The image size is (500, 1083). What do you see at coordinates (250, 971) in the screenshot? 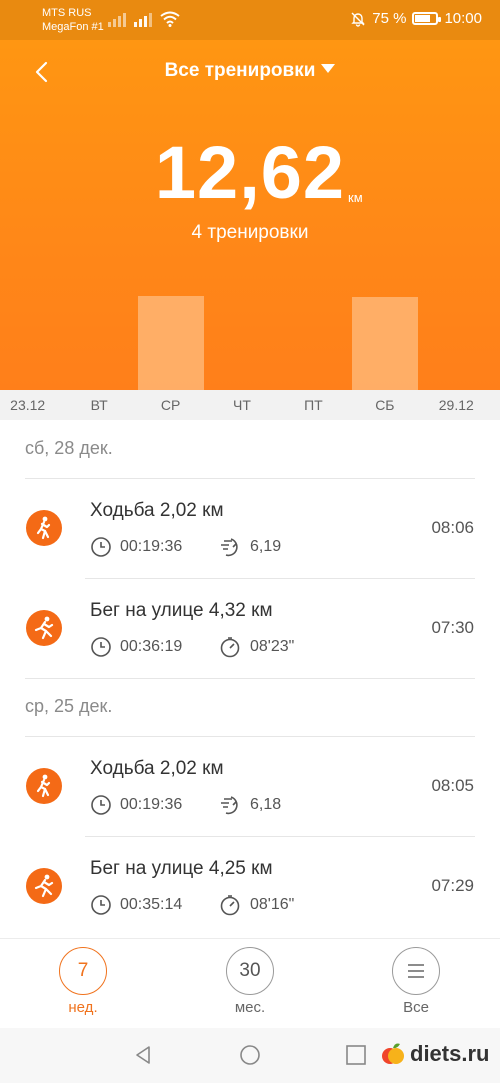
I see `tab-month-circle: 30` at bounding box center [250, 971].